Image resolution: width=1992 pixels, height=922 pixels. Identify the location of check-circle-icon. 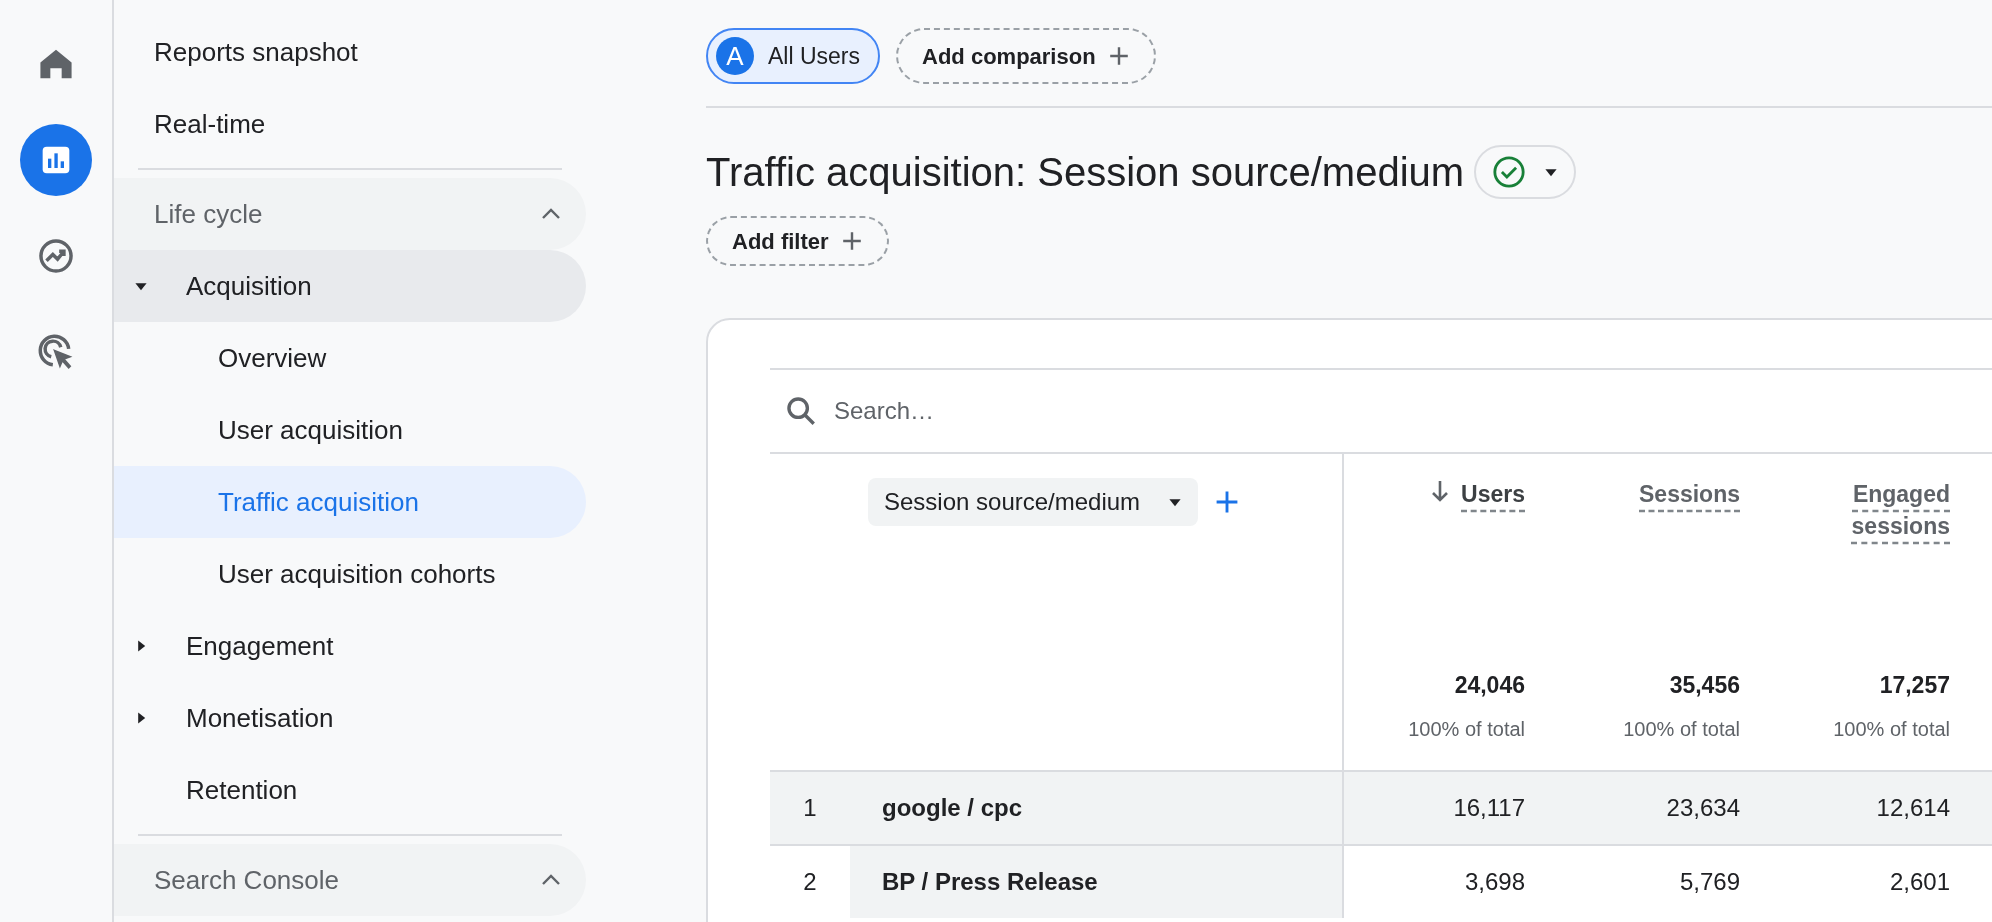
(1509, 172).